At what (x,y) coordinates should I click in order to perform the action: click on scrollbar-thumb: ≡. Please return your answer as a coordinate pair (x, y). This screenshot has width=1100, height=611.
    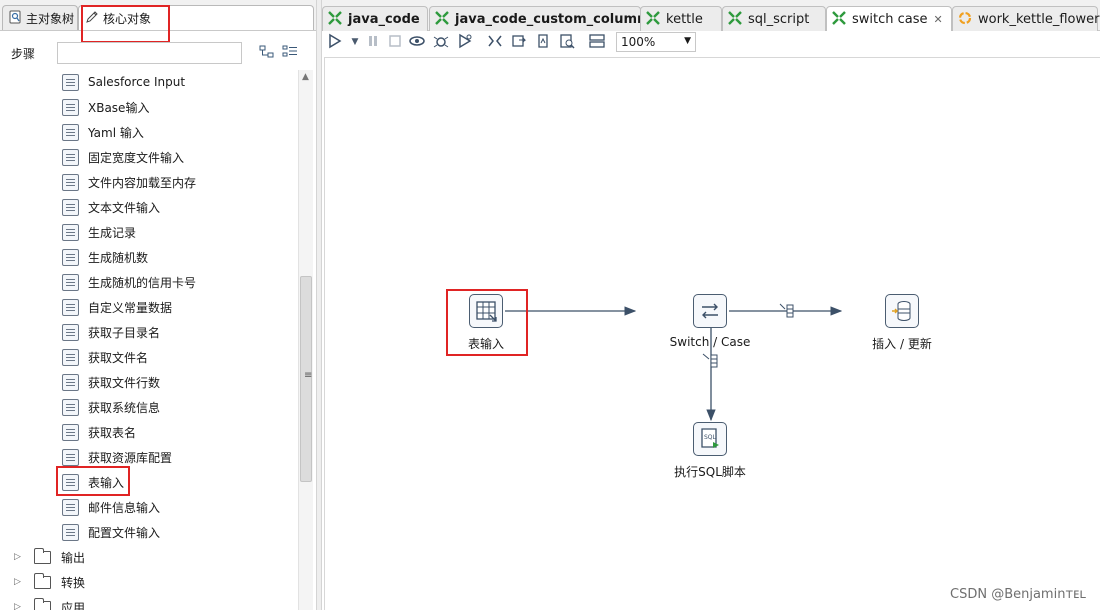
    Looking at the image, I should click on (306, 379).